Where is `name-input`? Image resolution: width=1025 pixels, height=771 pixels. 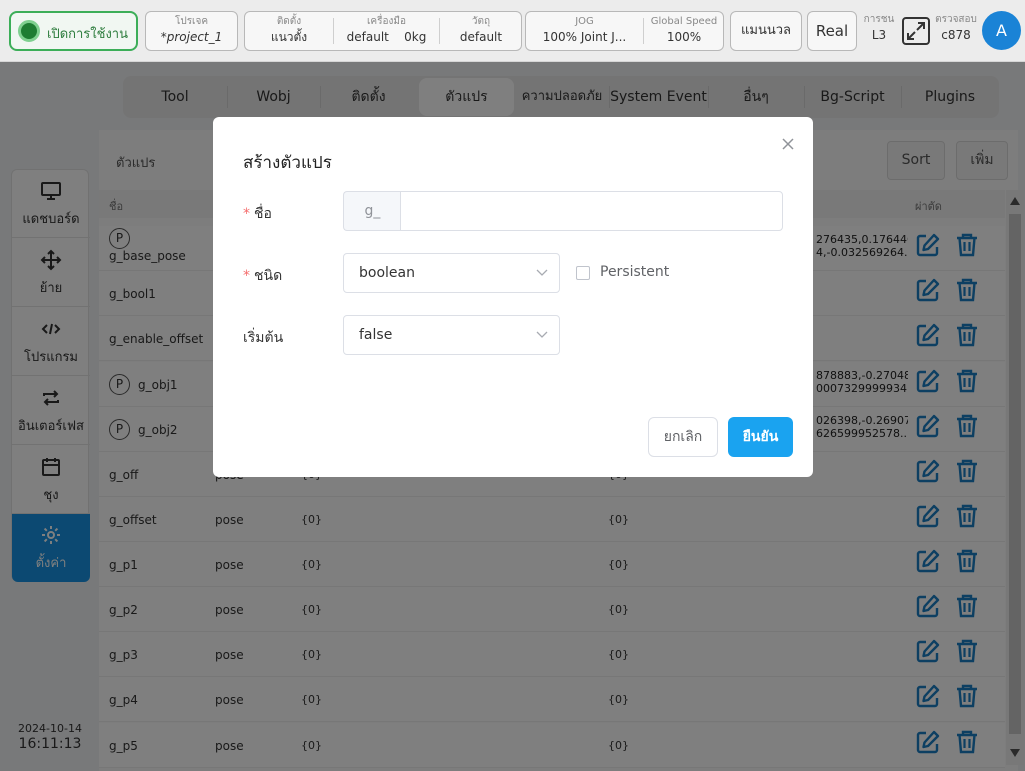 name-input is located at coordinates (591, 211).